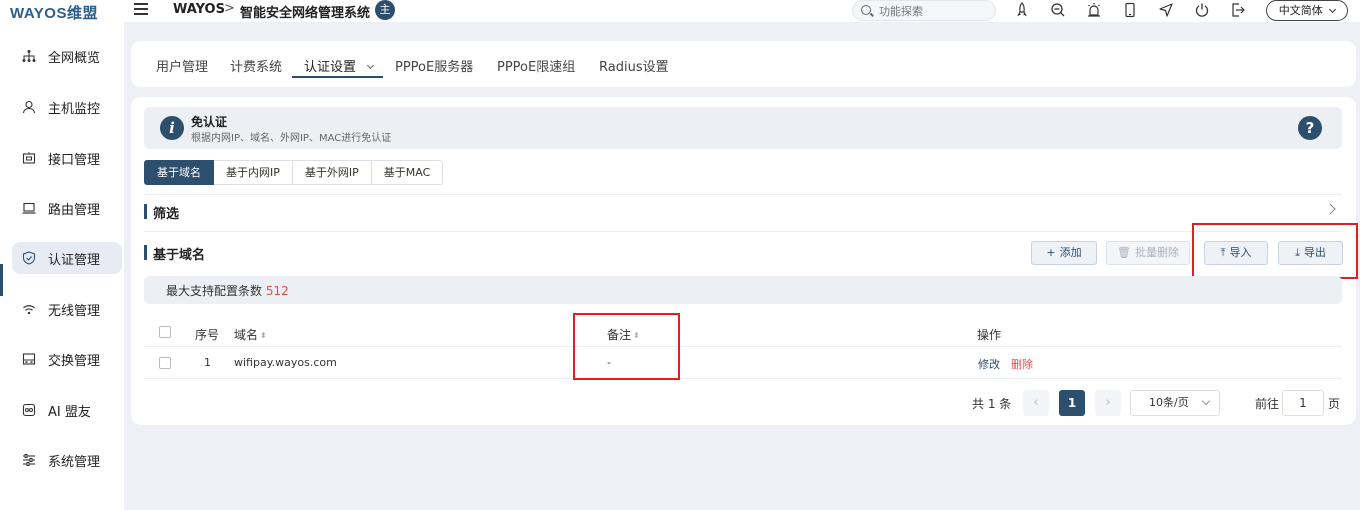  I want to click on top-bar: WAYOS维盟 WAYOS > 智能安全网络管理系统 主 中文简体, so click(680, 11).